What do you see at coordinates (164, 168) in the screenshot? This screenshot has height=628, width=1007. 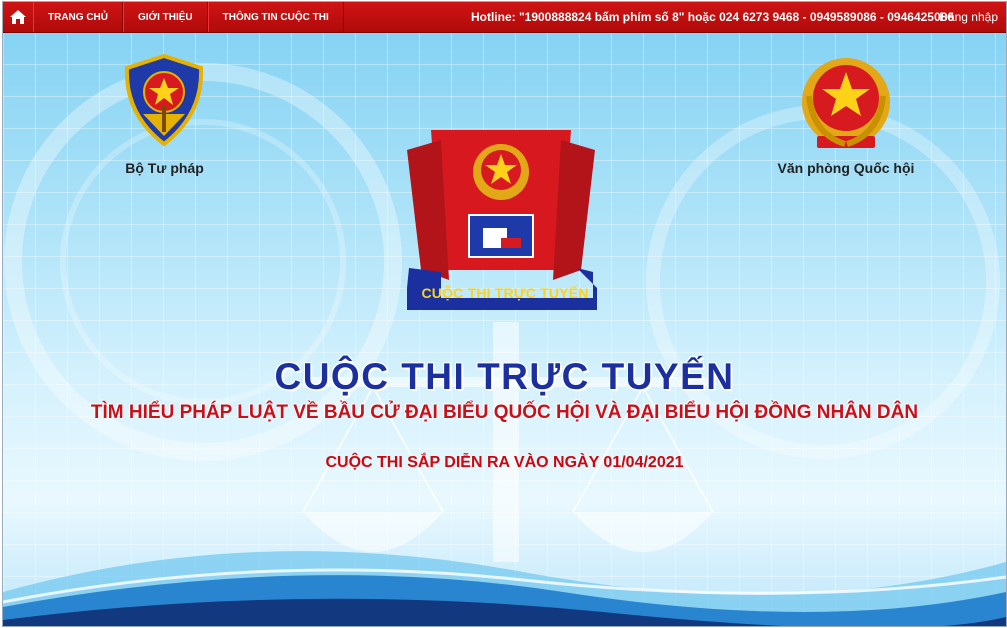 I see `ministry-of-justice-label: Bộ Tư pháp` at bounding box center [164, 168].